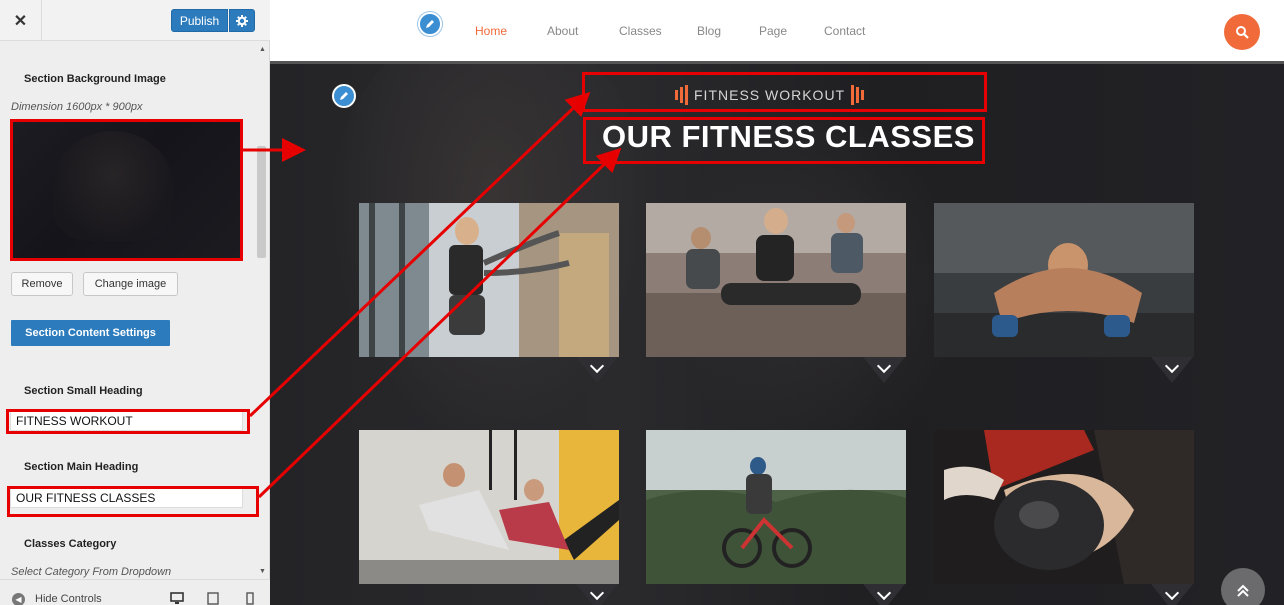 The width and height of the screenshot is (1284, 605). Describe the element at coordinates (242, 20) in the screenshot. I see `gear-icon` at that location.